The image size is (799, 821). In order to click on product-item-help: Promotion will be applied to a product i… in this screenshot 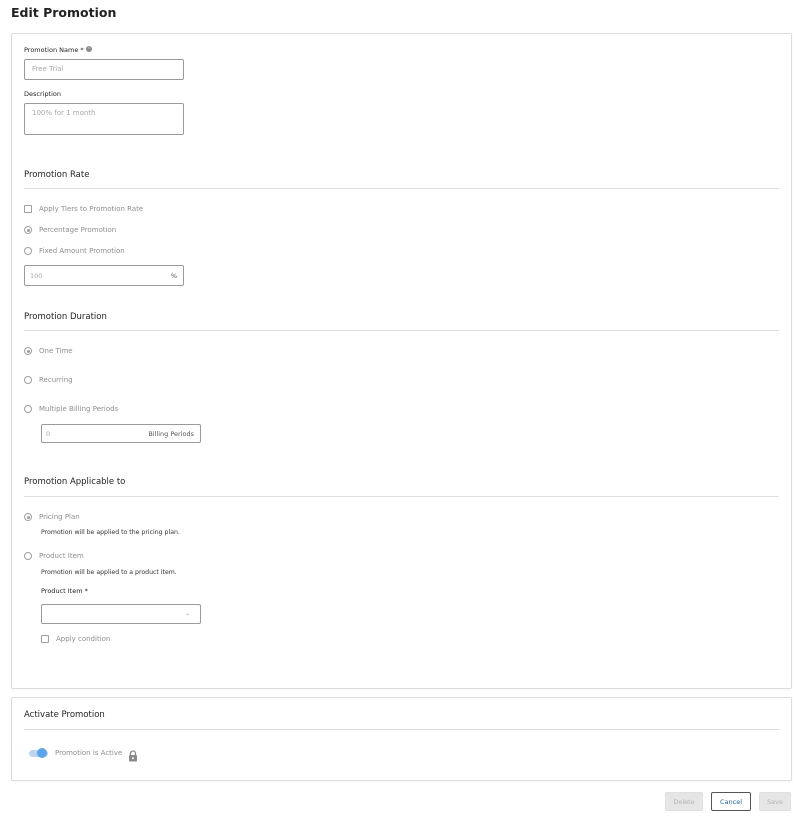, I will do `click(109, 572)`.